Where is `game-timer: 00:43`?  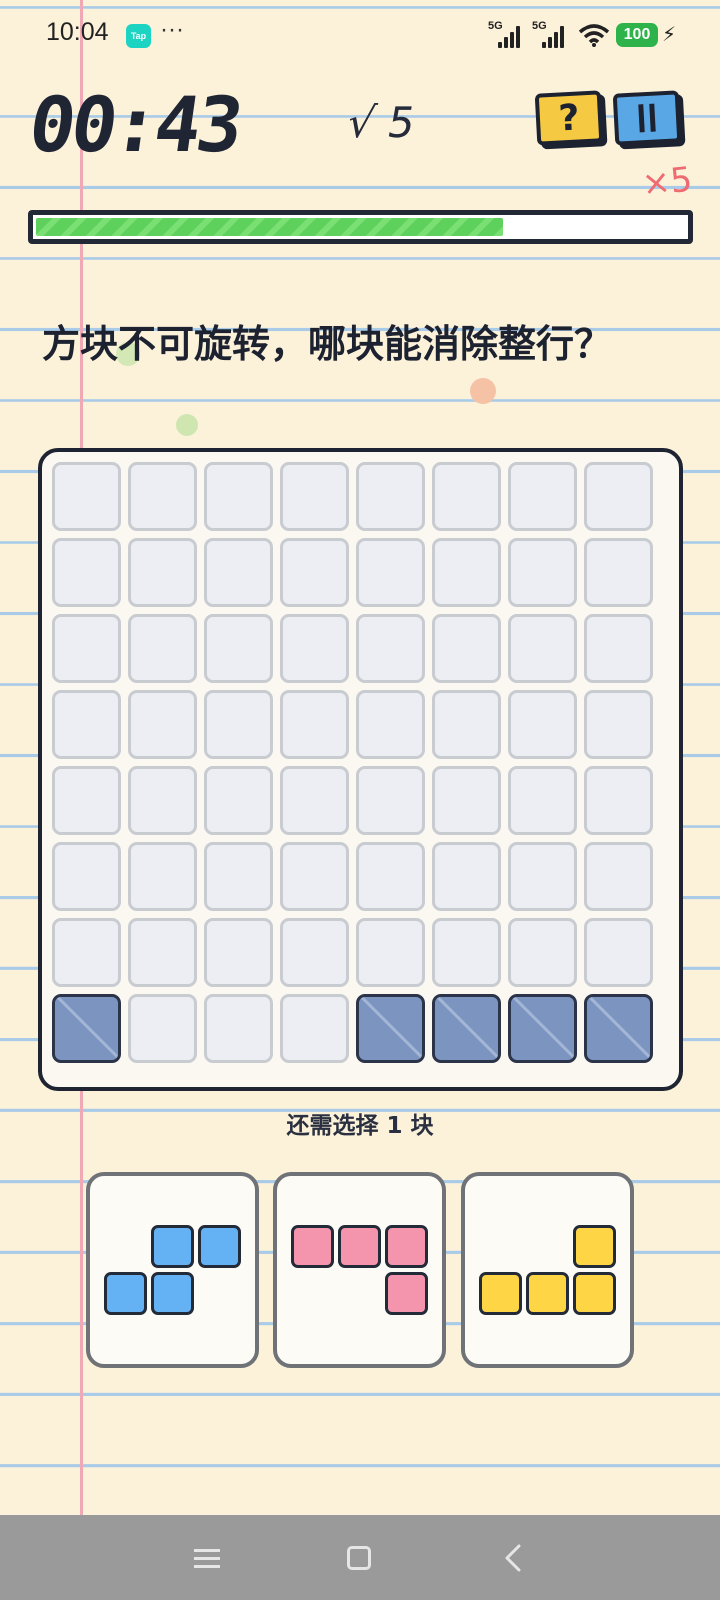
game-timer: 00:43 is located at coordinates (134, 124).